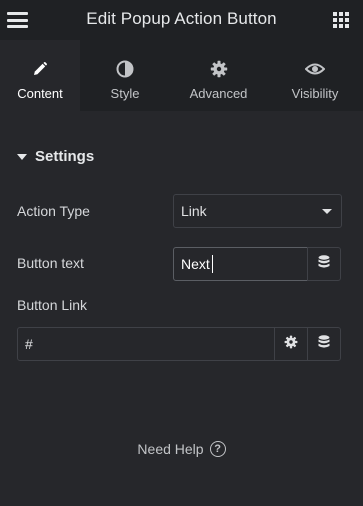  I want to click on half-circle-icon, so click(125, 69).